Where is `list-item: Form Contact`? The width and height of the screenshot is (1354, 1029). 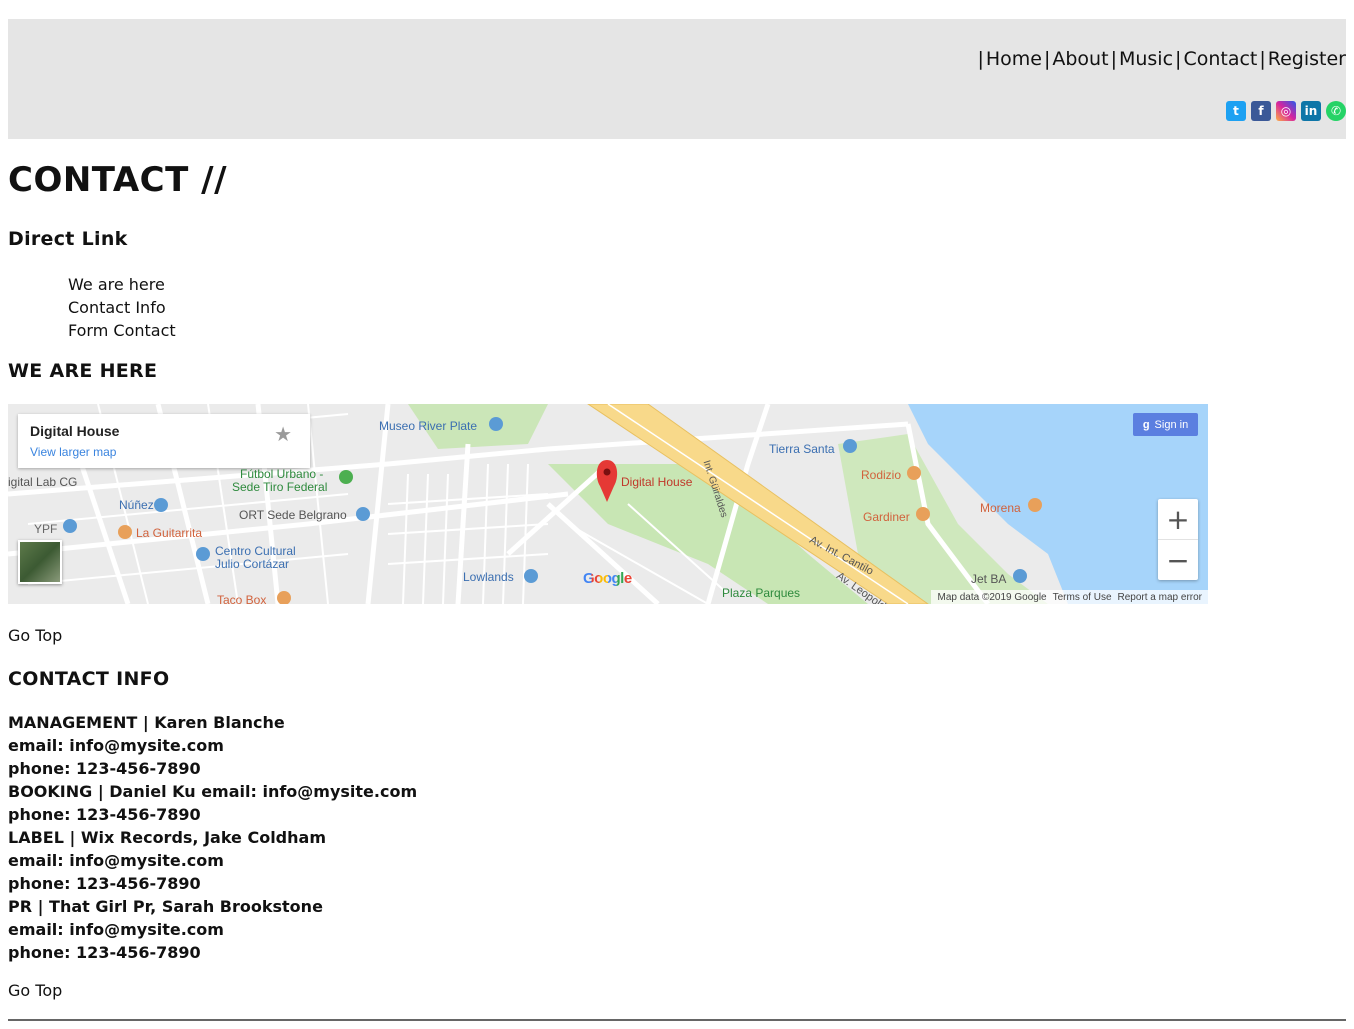 list-item: Form Contact is located at coordinates (122, 330).